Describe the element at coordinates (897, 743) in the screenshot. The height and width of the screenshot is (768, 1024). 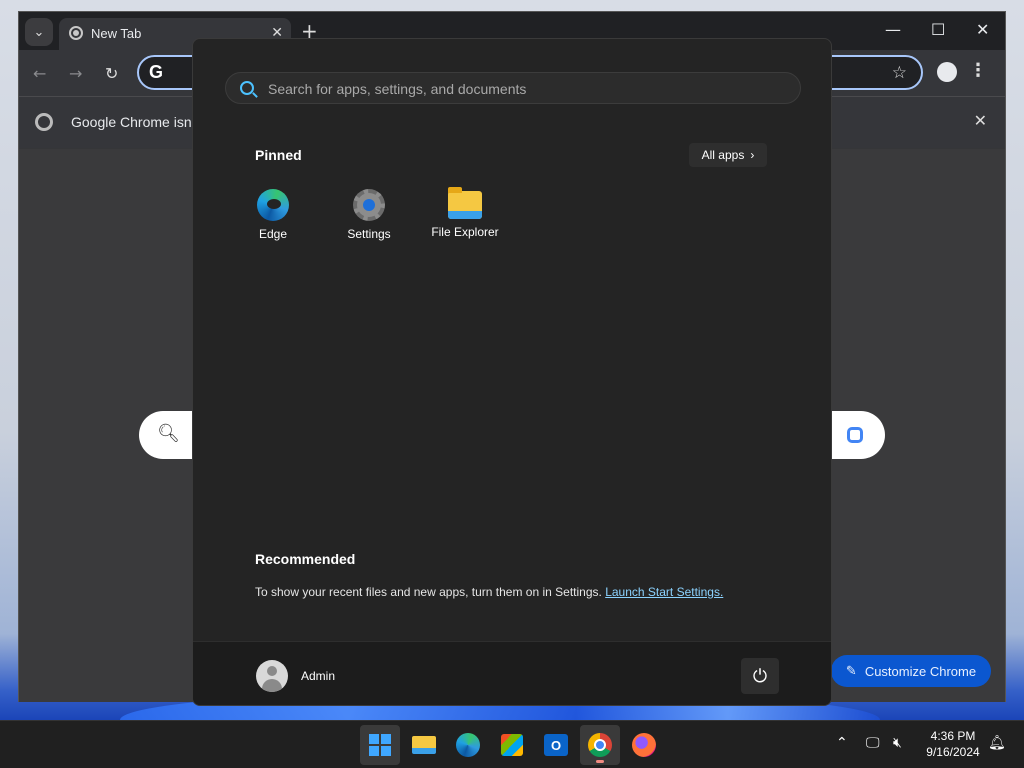
I see `volume-muted-icon: 🔇︎` at that location.